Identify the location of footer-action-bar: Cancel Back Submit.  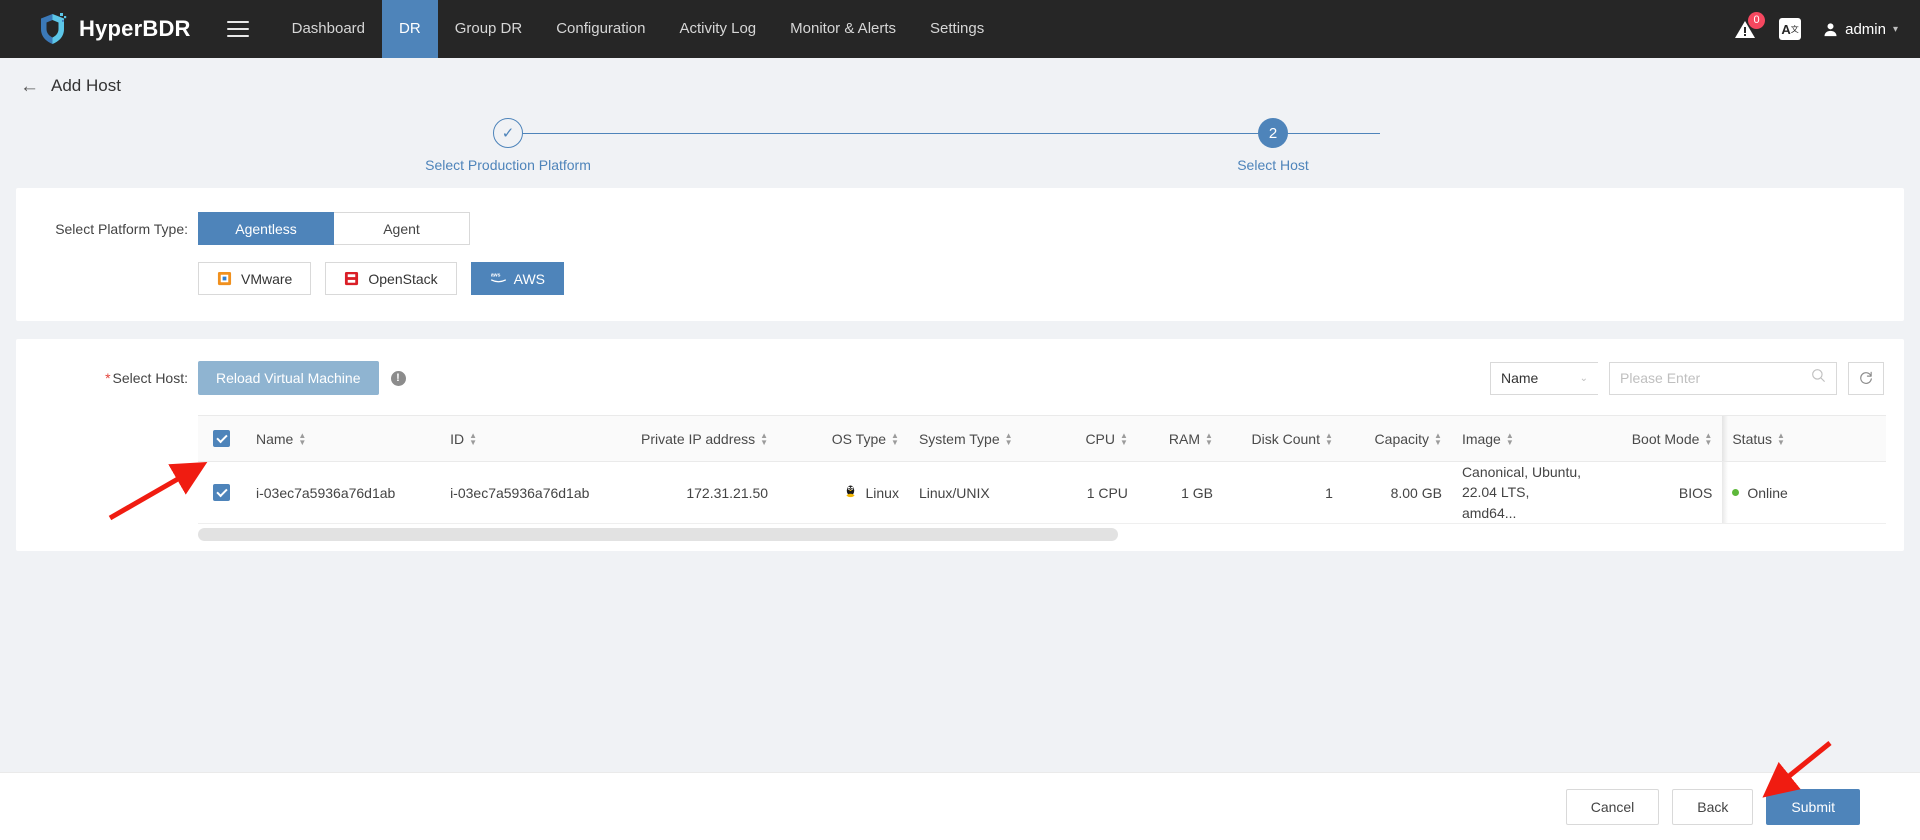
(960, 806).